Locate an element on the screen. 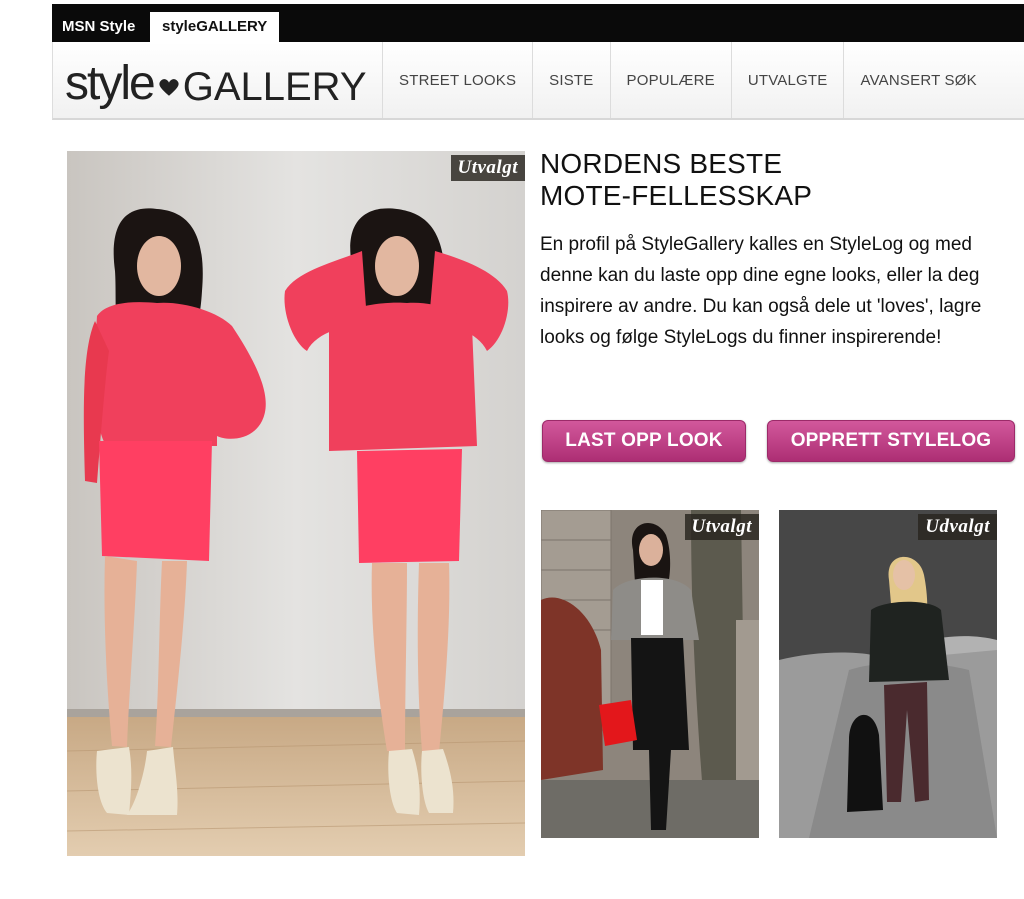  thumbnail-badge-2: Udvalgt is located at coordinates (957, 527).